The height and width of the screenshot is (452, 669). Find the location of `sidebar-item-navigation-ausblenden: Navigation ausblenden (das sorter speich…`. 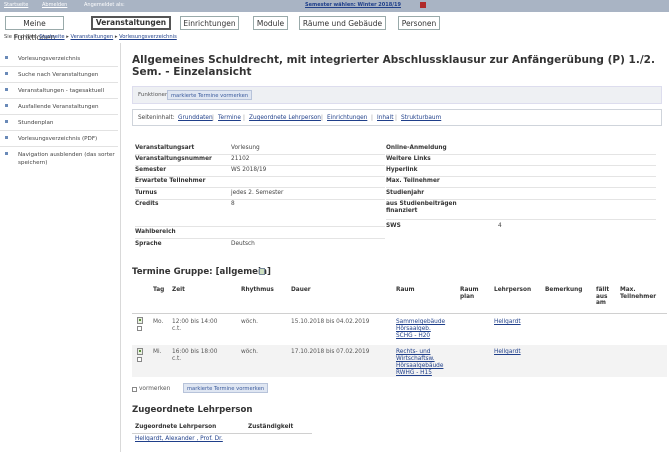

sidebar-item-navigation-ausblenden: Navigation ausblenden (das sorter speich… is located at coordinates (59, 162).